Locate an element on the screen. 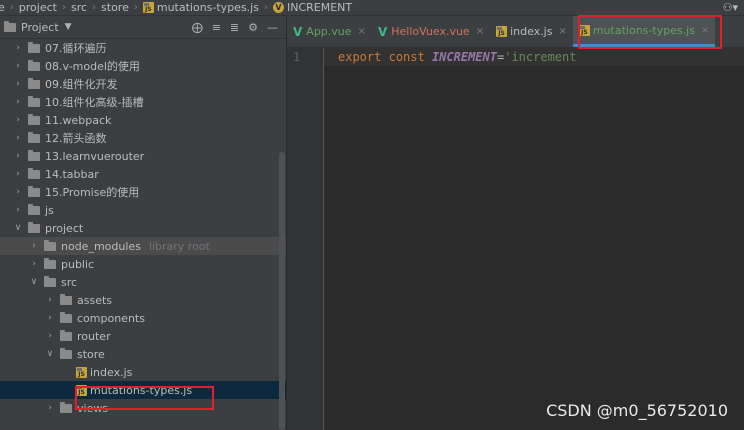 The image size is (744, 430). highlight-box-tree is located at coordinates (144, 398).